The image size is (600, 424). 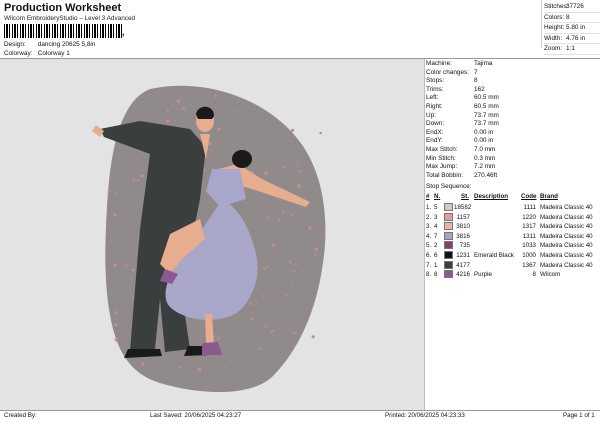 I want to click on colorway-label: Colorway:, so click(x=18, y=53).